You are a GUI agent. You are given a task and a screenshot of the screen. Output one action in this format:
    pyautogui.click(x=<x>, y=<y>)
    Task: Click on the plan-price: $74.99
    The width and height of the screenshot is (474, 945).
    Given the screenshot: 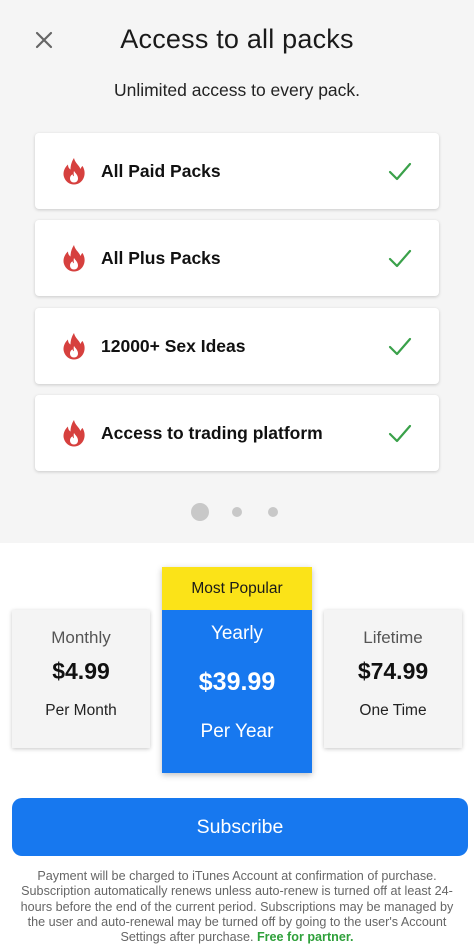 What is the action you would take?
    pyautogui.click(x=393, y=671)
    